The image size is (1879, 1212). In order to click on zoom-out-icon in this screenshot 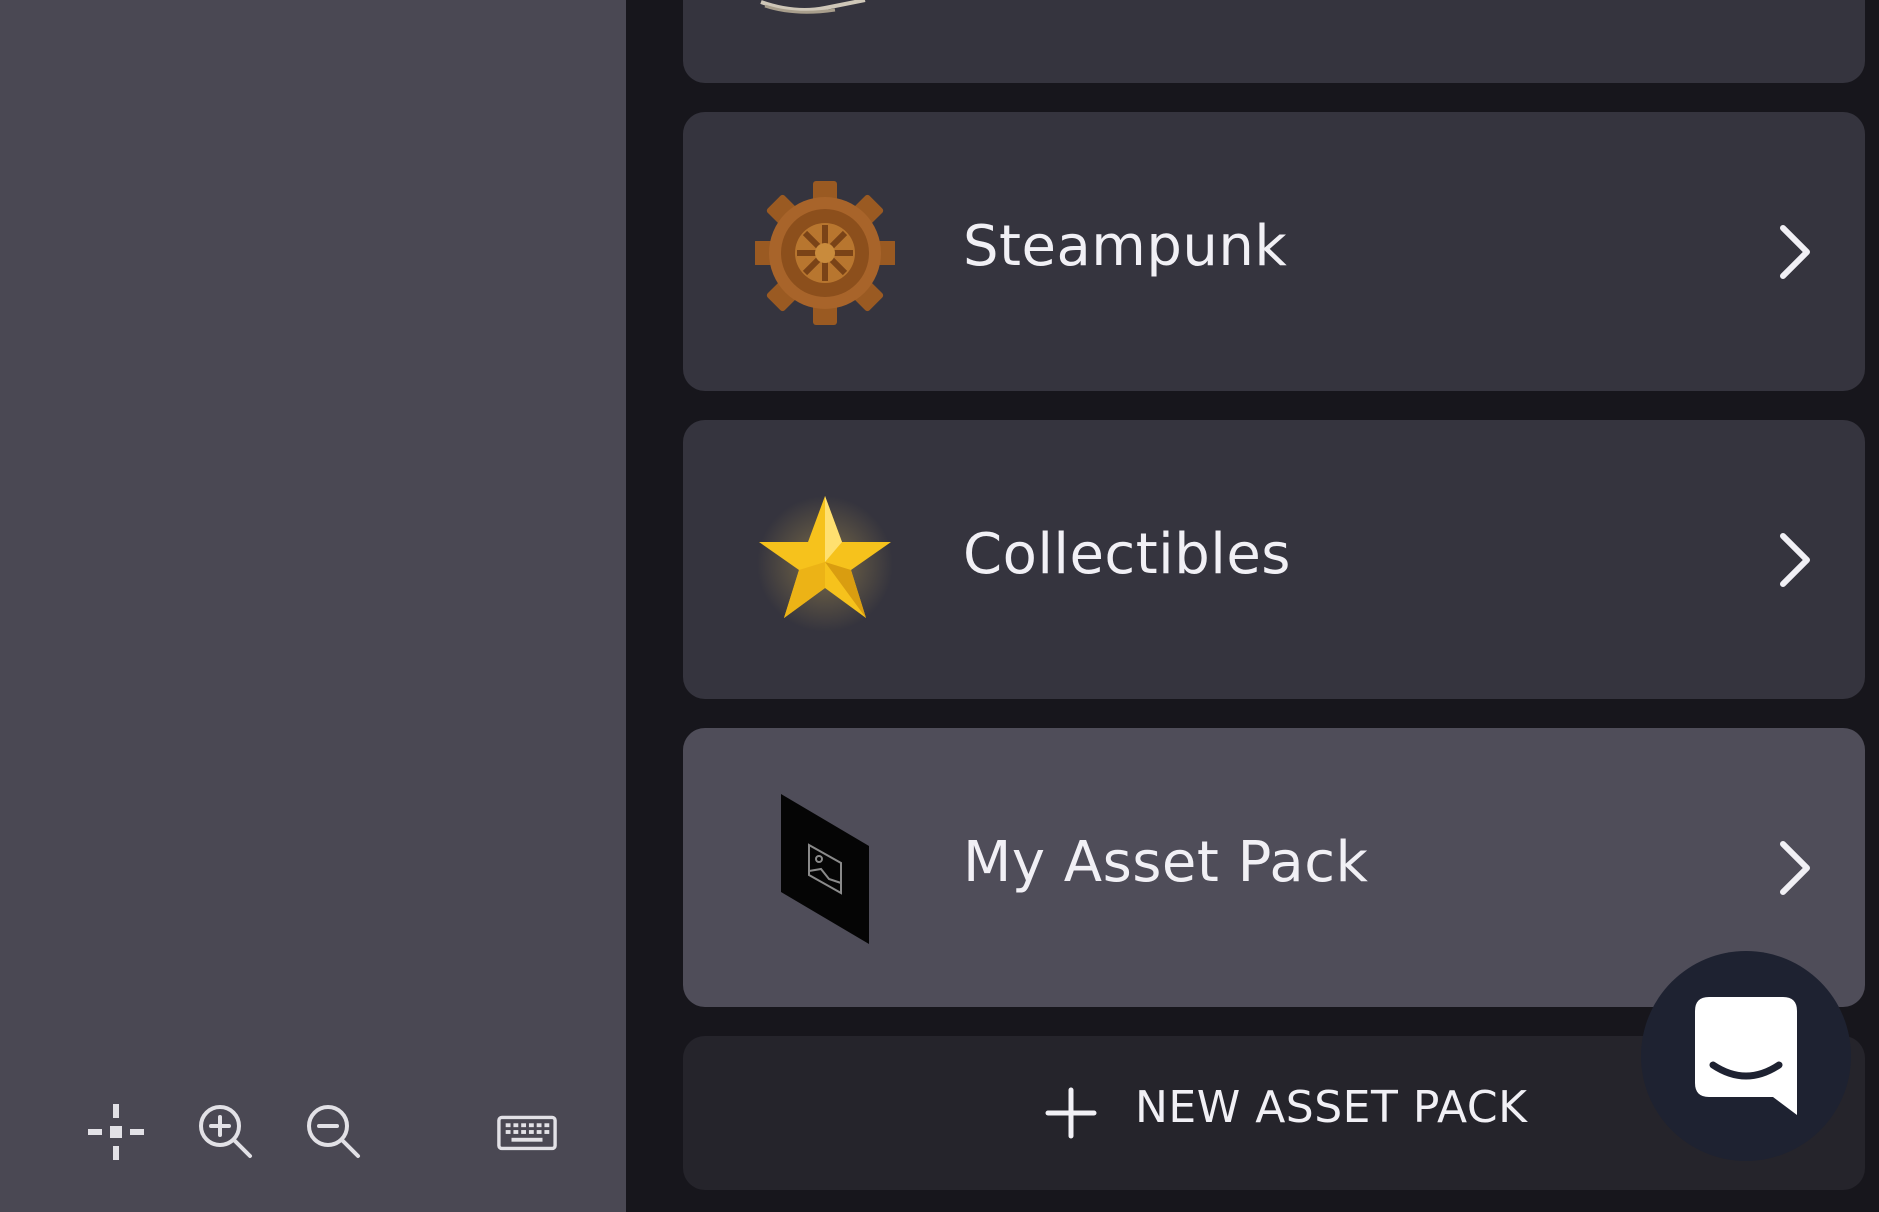, I will do `click(334, 1132)`.